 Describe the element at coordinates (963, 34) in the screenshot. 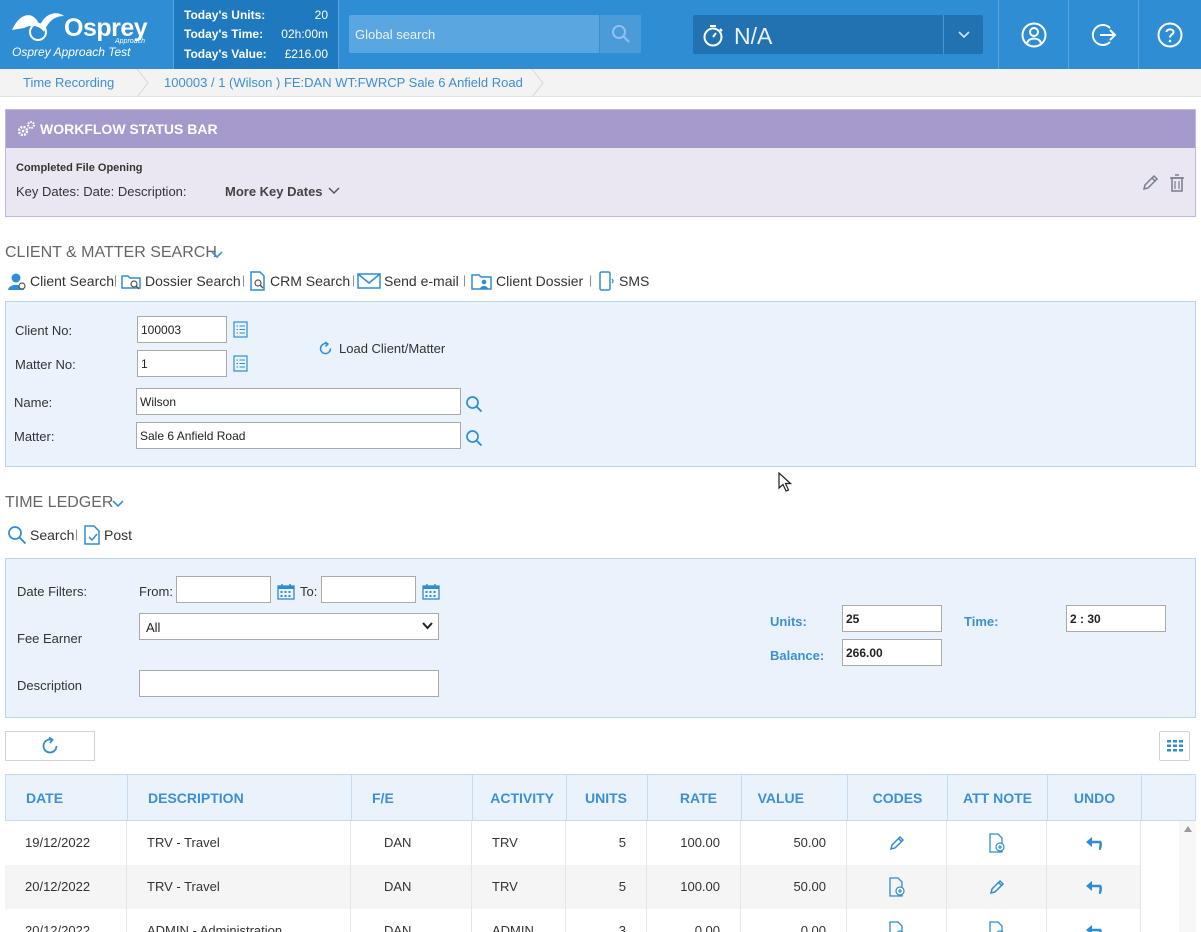

I see `timer-dropdown-button` at that location.